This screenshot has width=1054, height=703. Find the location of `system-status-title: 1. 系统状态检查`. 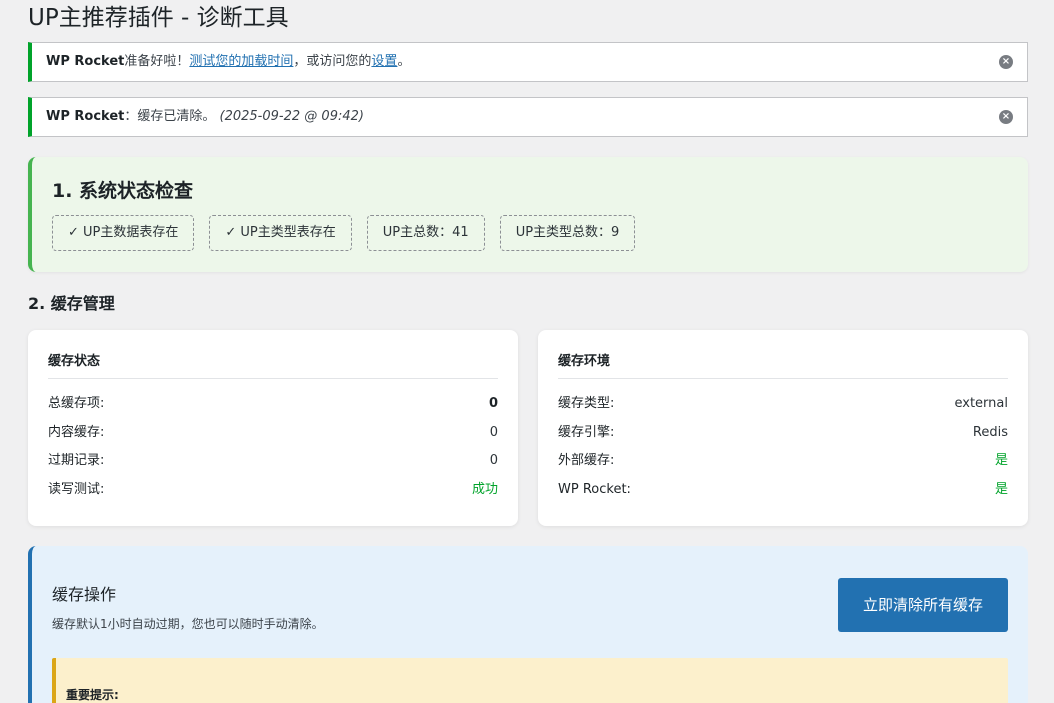

system-status-title: 1. 系统状态检查 is located at coordinates (123, 191).